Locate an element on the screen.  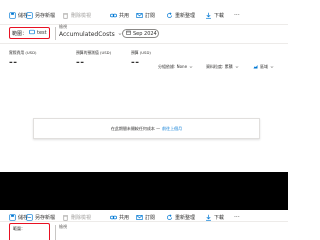
command-bar: 儲存 另存新檔 刪除檢視 共用 訂閱 重新整理 下載 ··· is located at coordinates (144, 12).